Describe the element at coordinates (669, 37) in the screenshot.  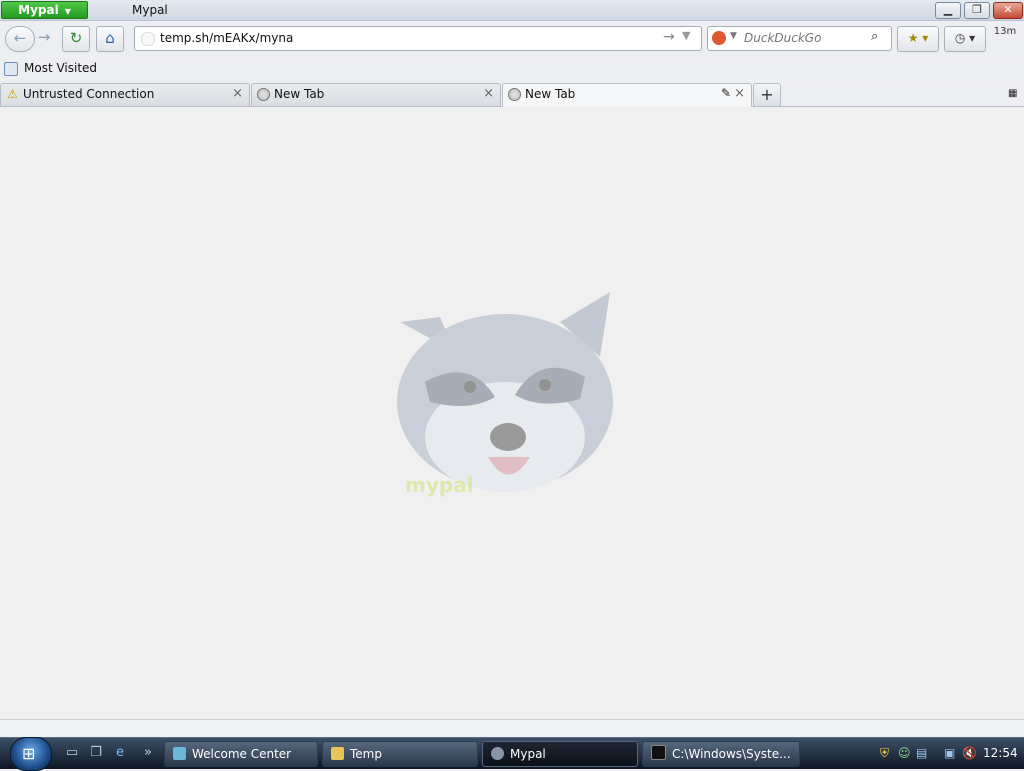
I see `go-arrow-icon: →` at that location.